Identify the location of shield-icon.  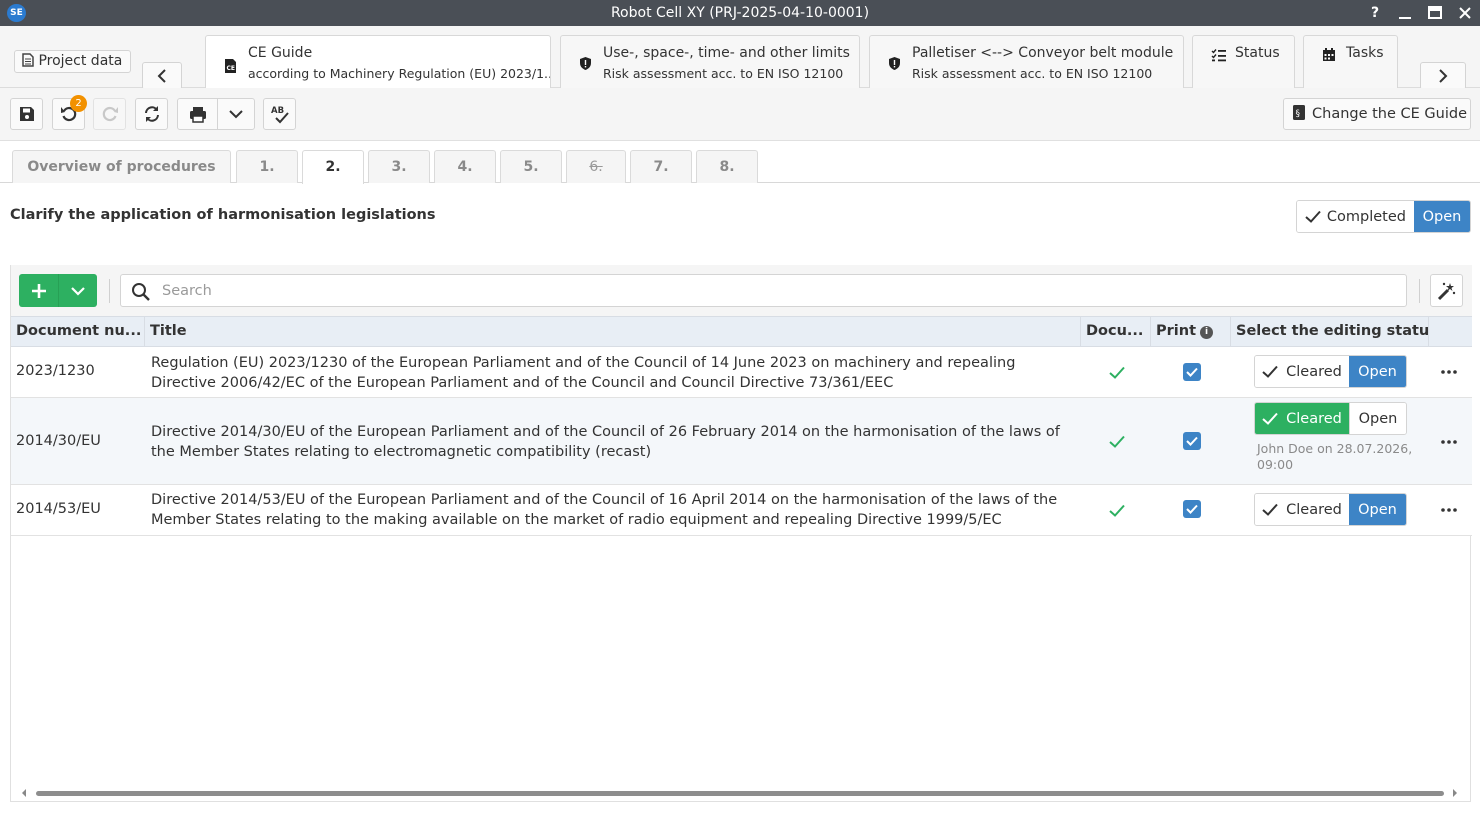
(585, 63).